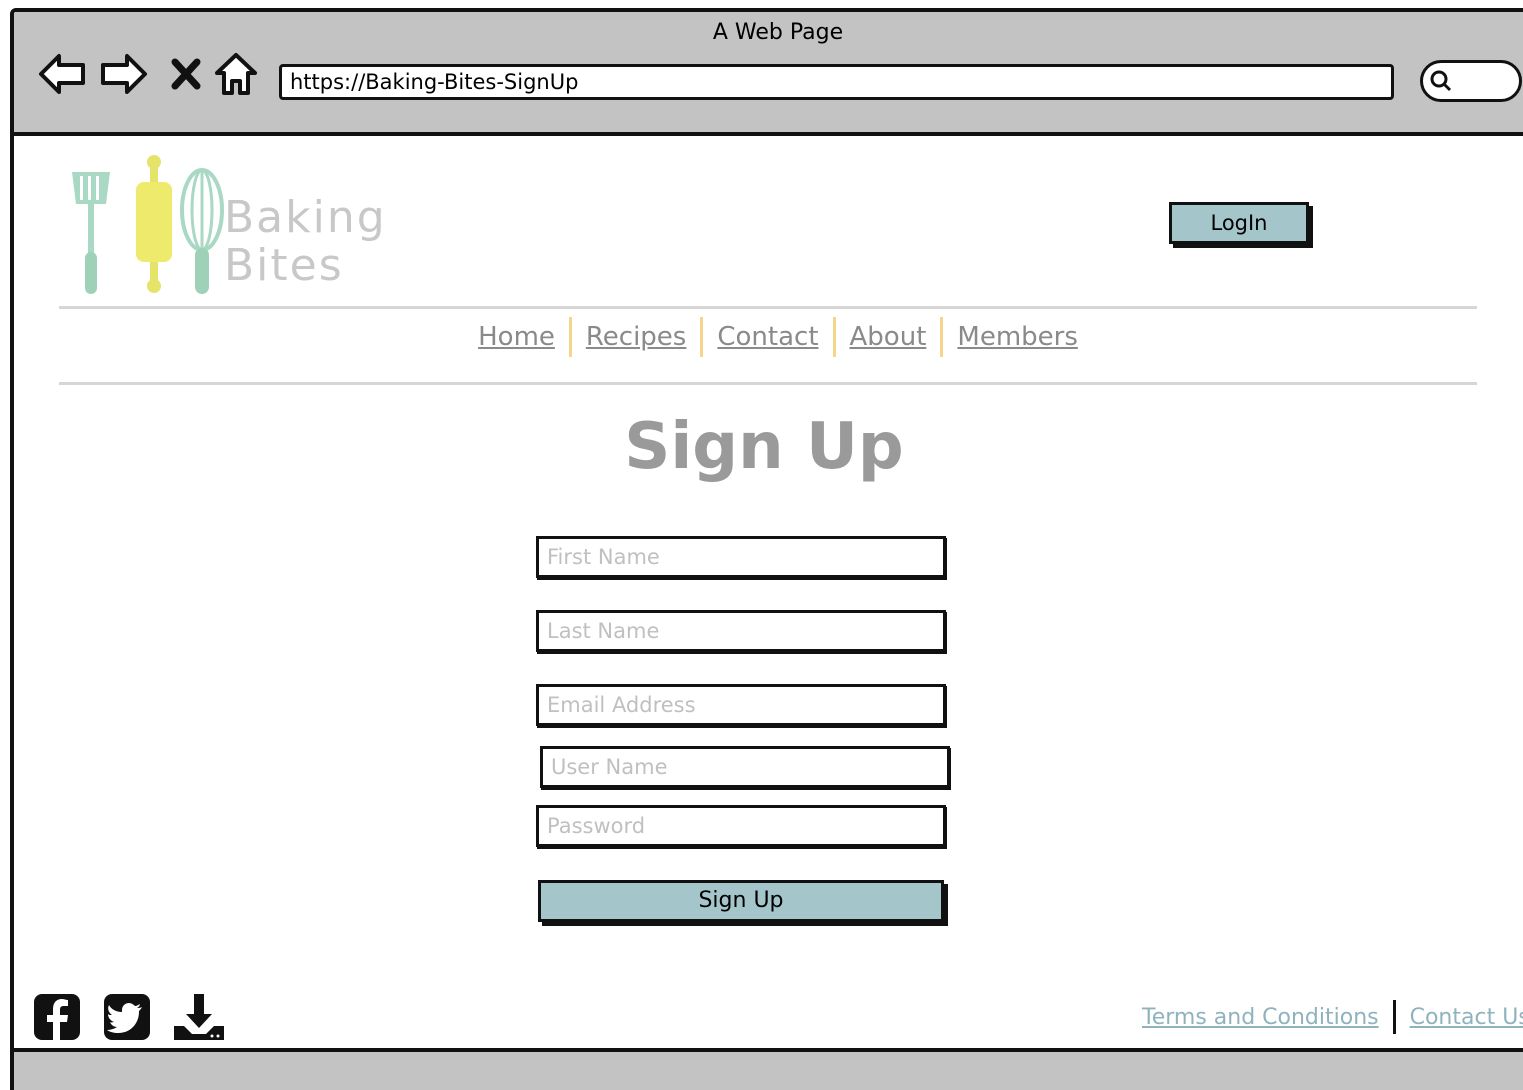 The height and width of the screenshot is (1090, 1523). I want to click on last-name-field, so click(741, 631).